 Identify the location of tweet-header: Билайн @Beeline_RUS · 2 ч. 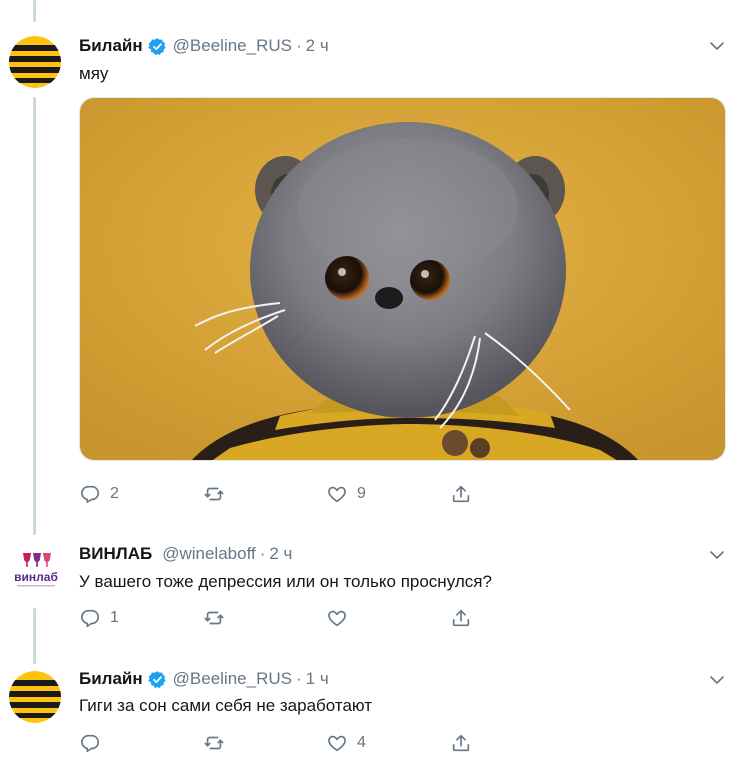
(204, 46).